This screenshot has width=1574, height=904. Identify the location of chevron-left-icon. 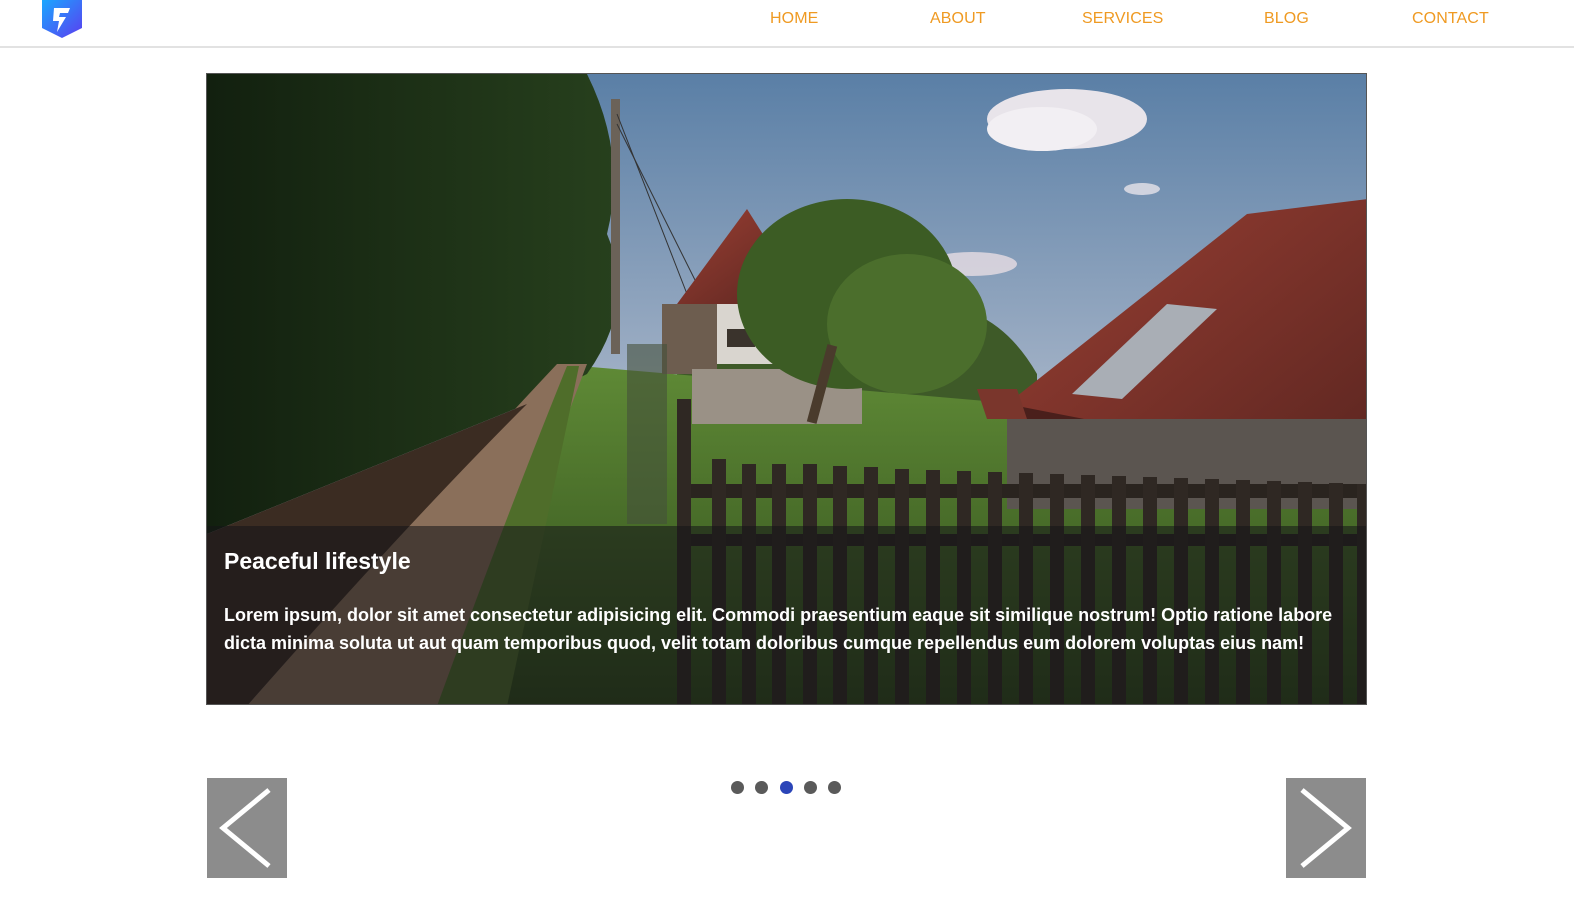
(245, 828).